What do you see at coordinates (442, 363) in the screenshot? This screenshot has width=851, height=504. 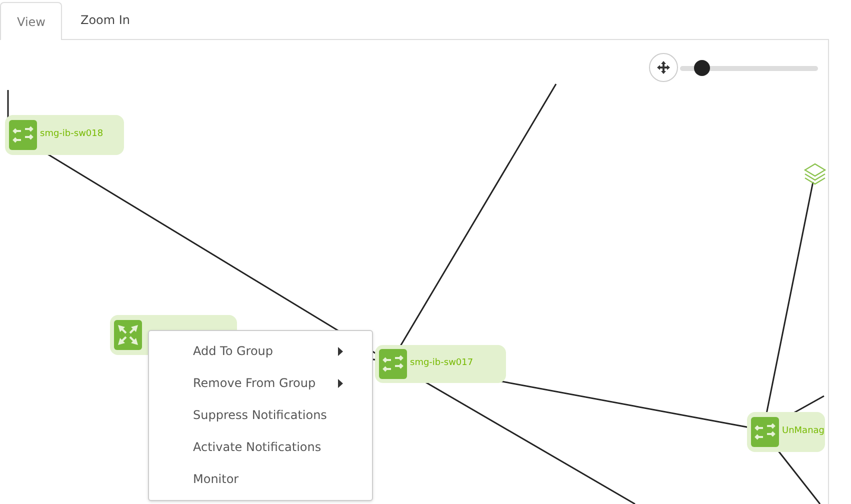 I see `node-label: smg-ib-sw017` at bounding box center [442, 363].